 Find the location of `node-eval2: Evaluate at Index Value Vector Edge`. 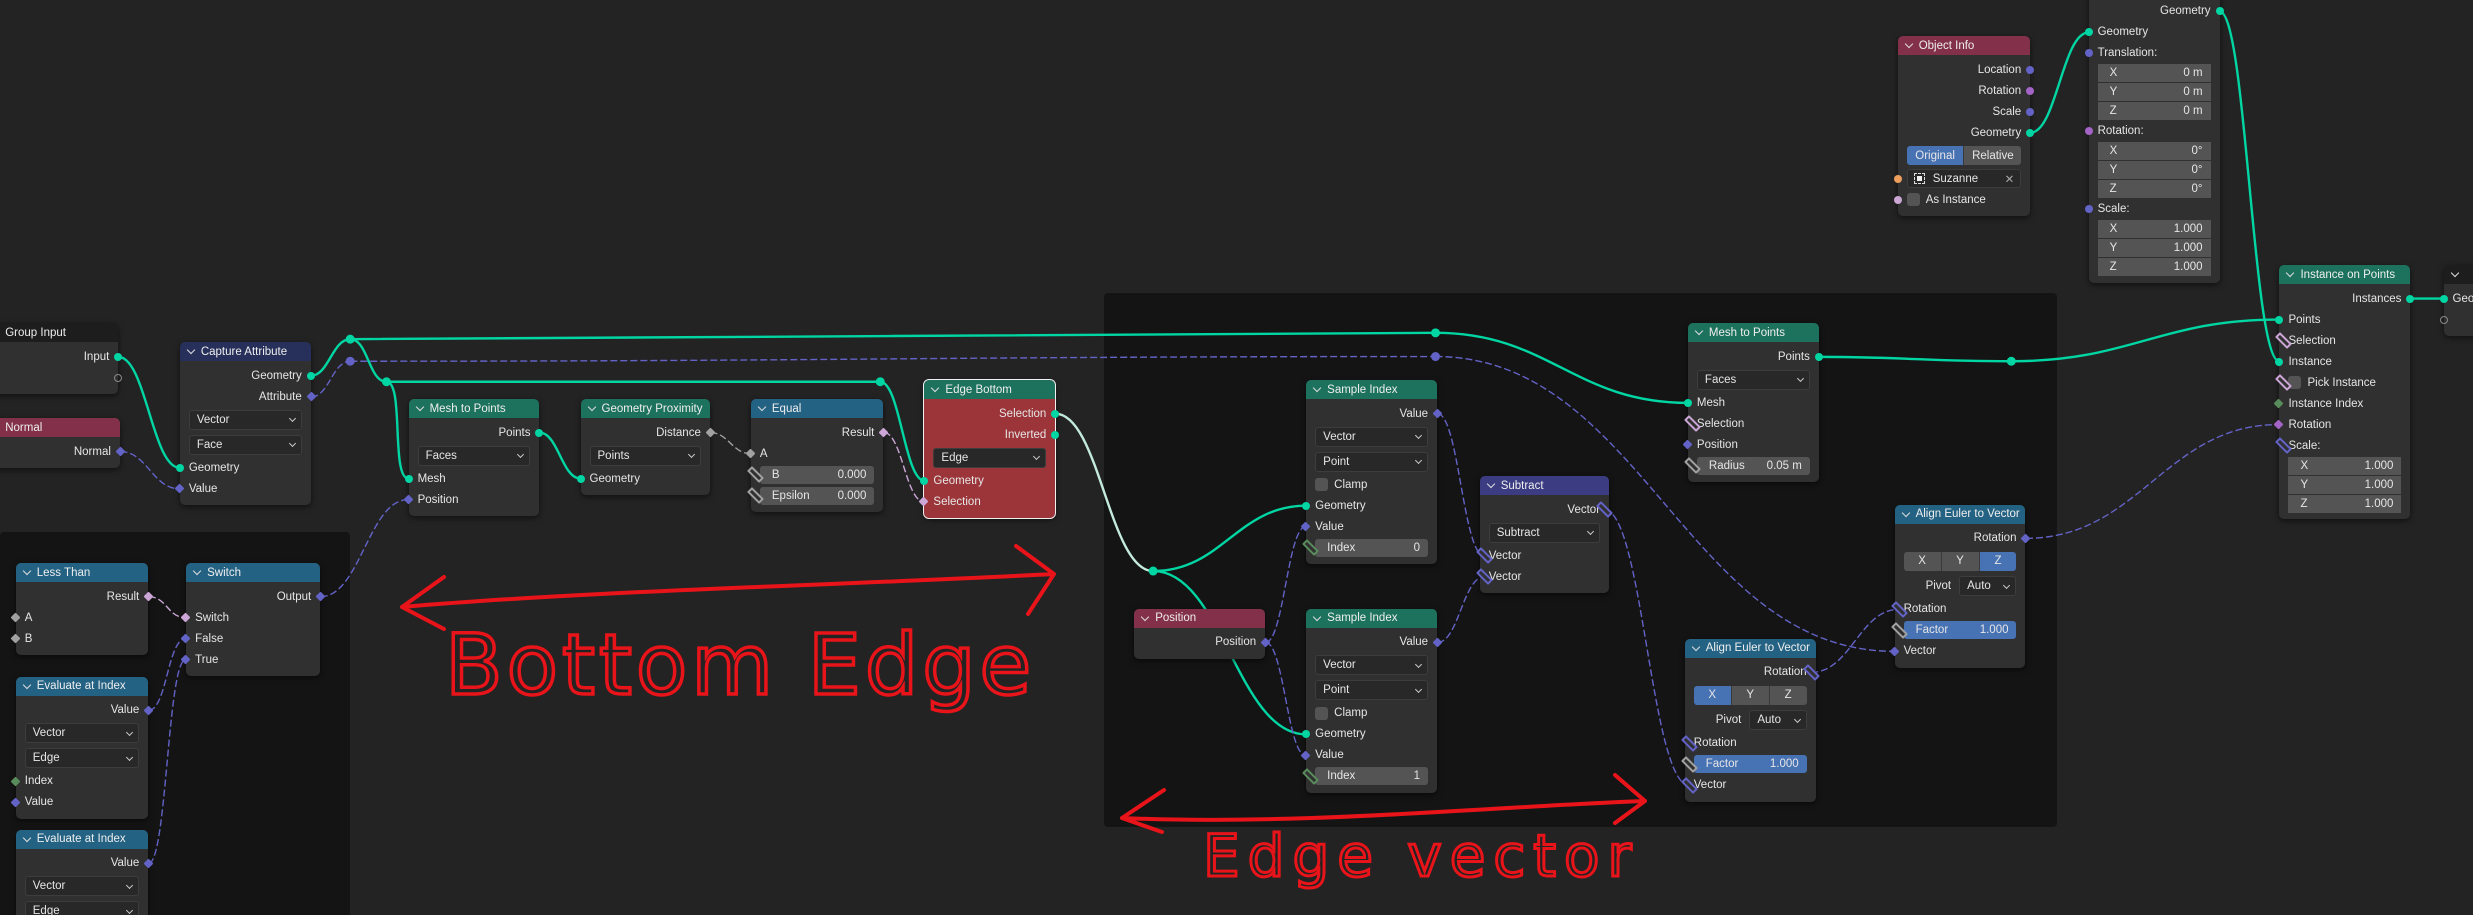

node-eval2: Evaluate at Index Value Vector Edge is located at coordinates (84, 872).